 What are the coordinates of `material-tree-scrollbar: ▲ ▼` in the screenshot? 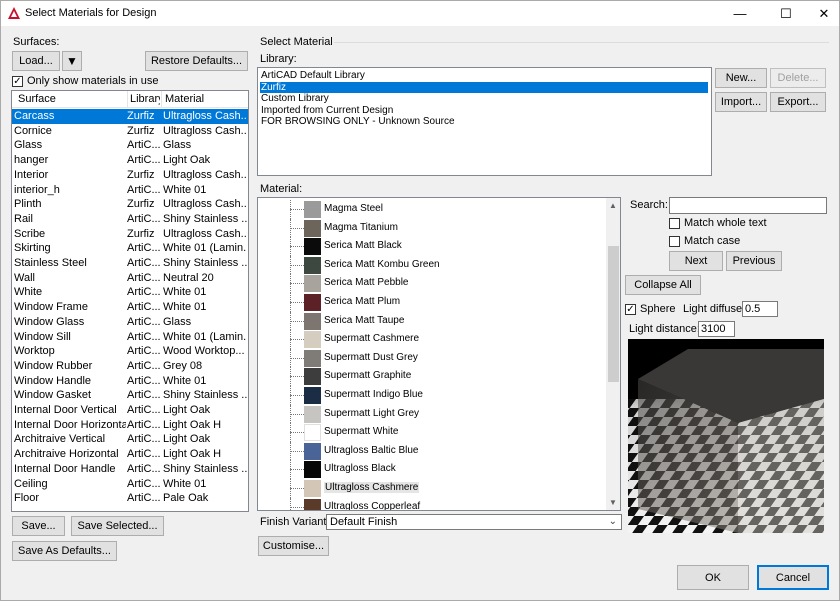 It's located at (613, 354).